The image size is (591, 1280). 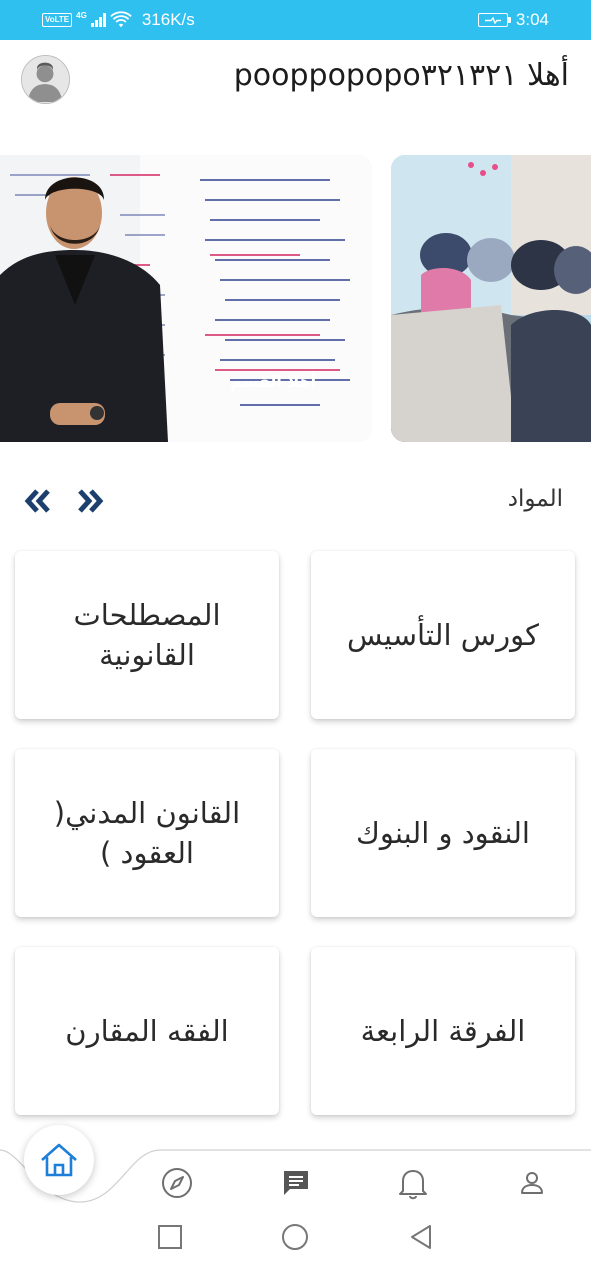 I want to click on messages-button, so click(x=296, y=1183).